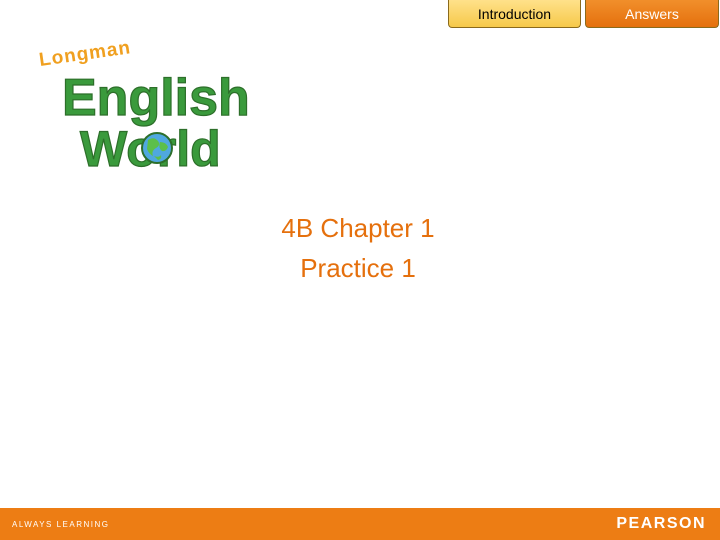 Image resolution: width=720 pixels, height=540 pixels. What do you see at coordinates (358, 228) in the screenshot?
I see `chapter-title: 4B Chapter 1` at bounding box center [358, 228].